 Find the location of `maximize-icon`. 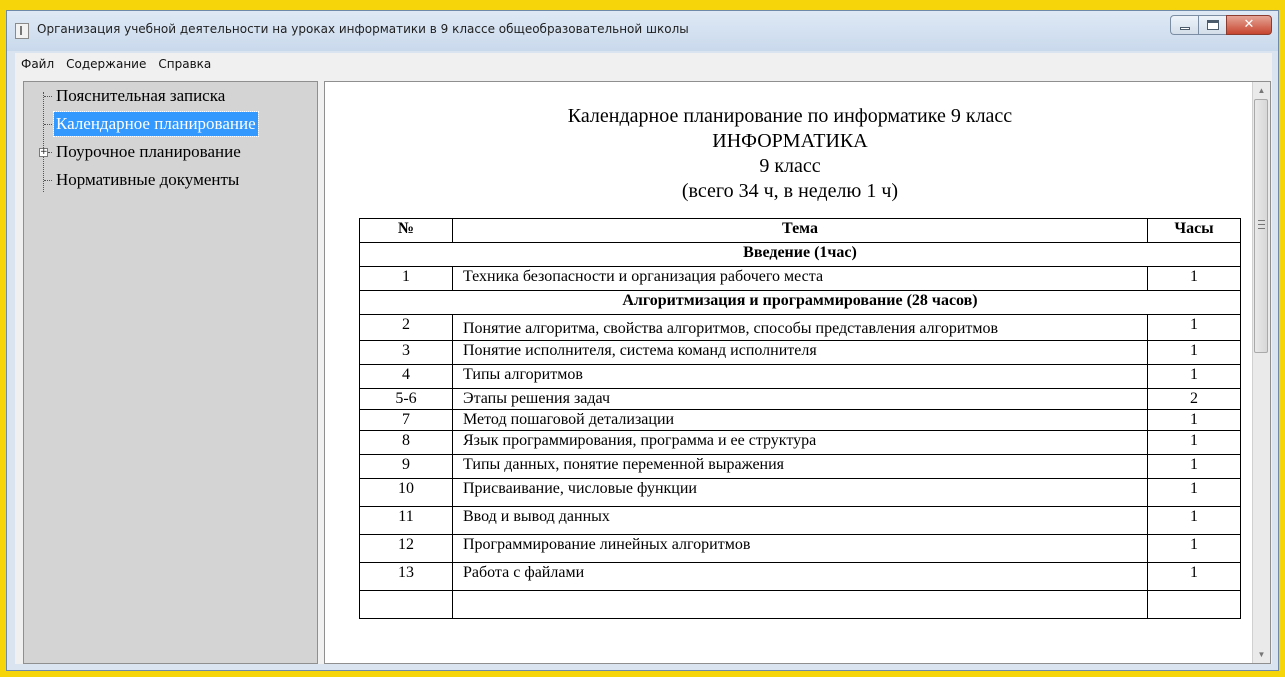

maximize-icon is located at coordinates (1213, 25).